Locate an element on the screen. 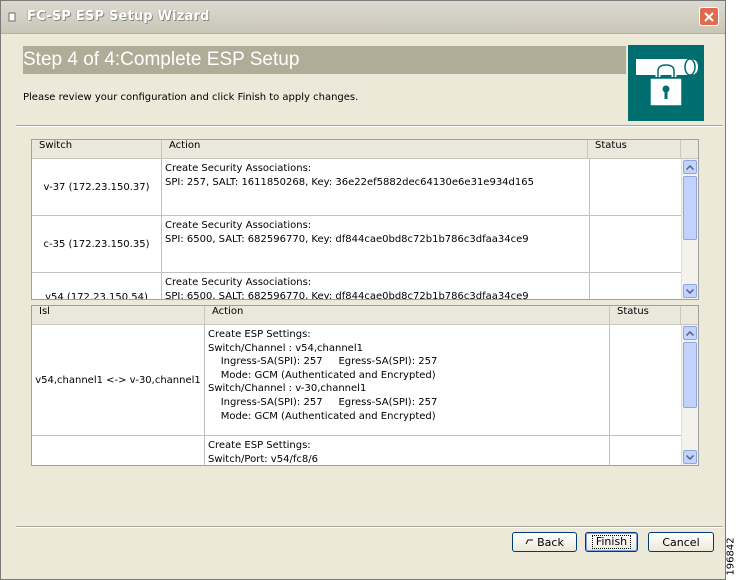  window-title: FC-SP ESP Setup Wizard is located at coordinates (118, 16).